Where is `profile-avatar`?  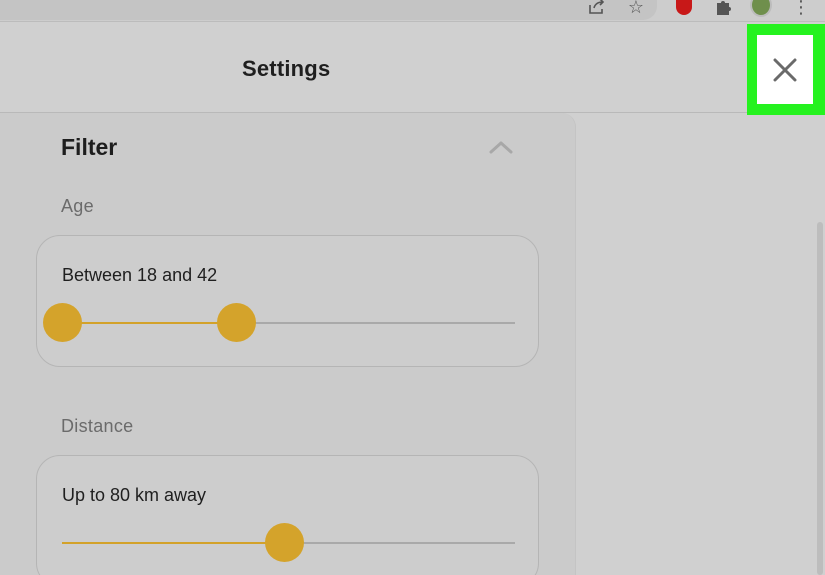 profile-avatar is located at coordinates (761, 9).